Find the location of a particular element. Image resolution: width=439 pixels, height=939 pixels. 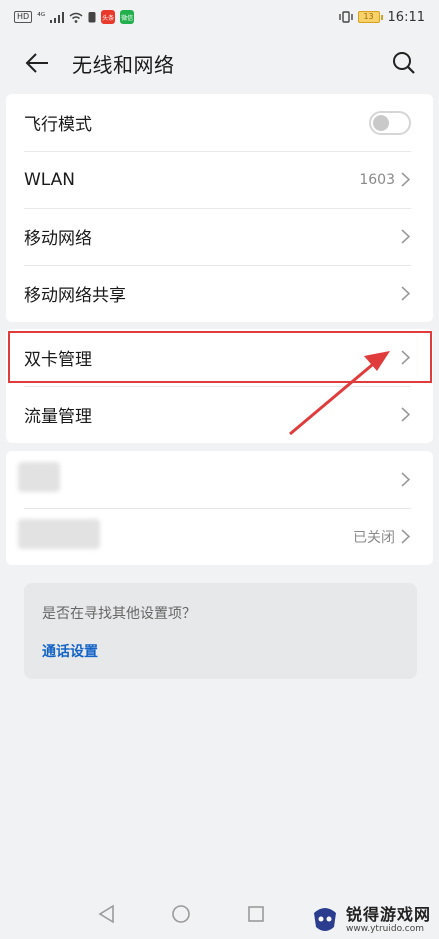

triangle-back-icon is located at coordinates (106, 914).